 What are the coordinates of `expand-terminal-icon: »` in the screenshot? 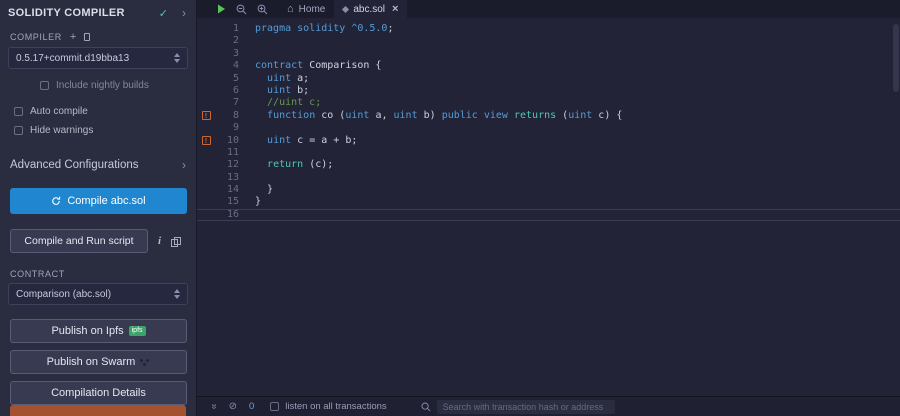 It's located at (213, 407).